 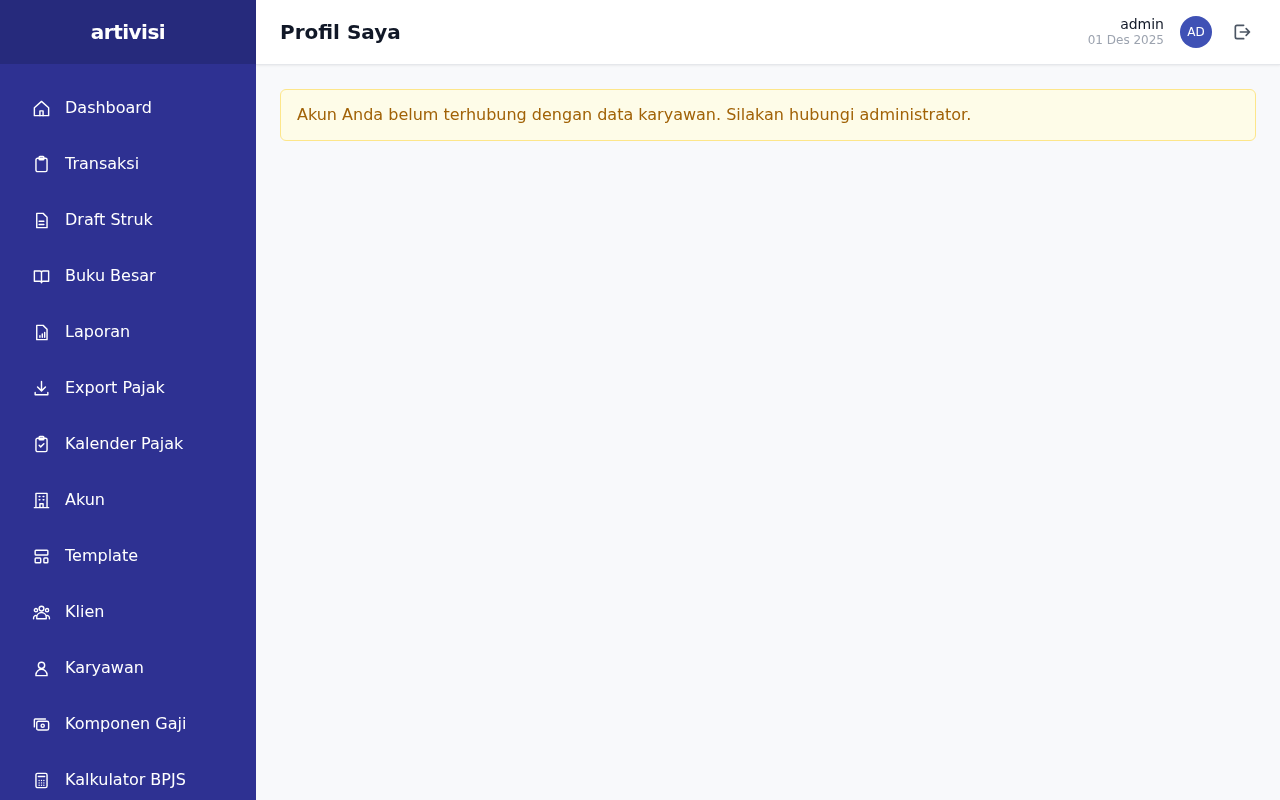 I want to click on download-icon, so click(x=41, y=388).